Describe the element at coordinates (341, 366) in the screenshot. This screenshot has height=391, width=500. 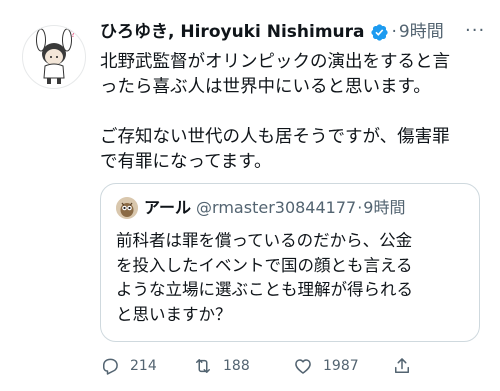
I see `like-count: 1987` at that location.